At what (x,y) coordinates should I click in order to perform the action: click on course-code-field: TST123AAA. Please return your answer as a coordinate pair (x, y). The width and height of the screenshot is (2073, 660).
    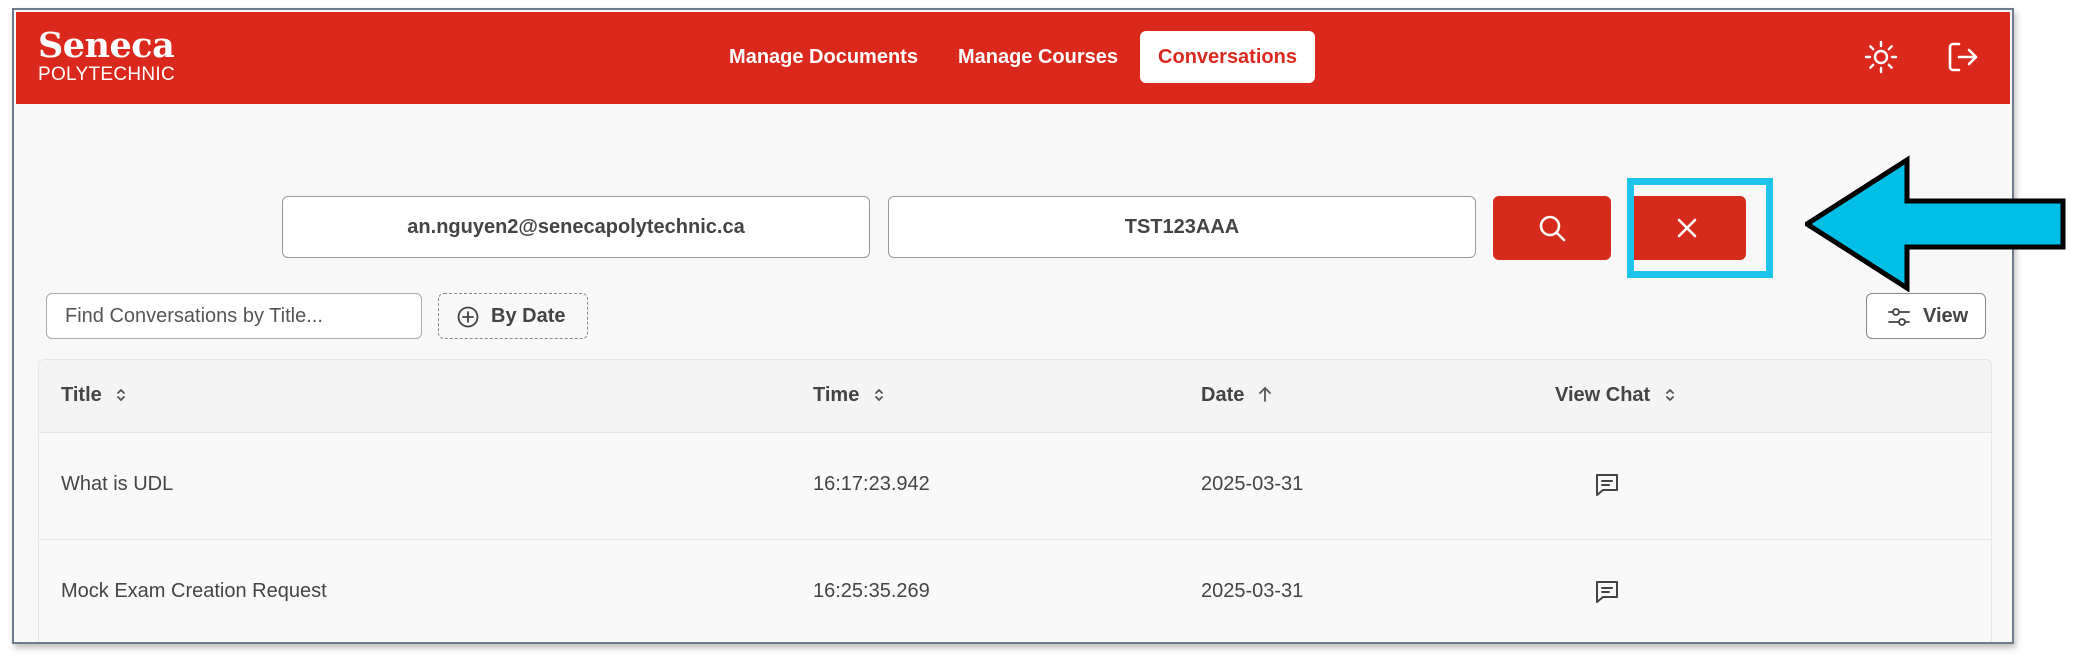
    Looking at the image, I should click on (1182, 227).